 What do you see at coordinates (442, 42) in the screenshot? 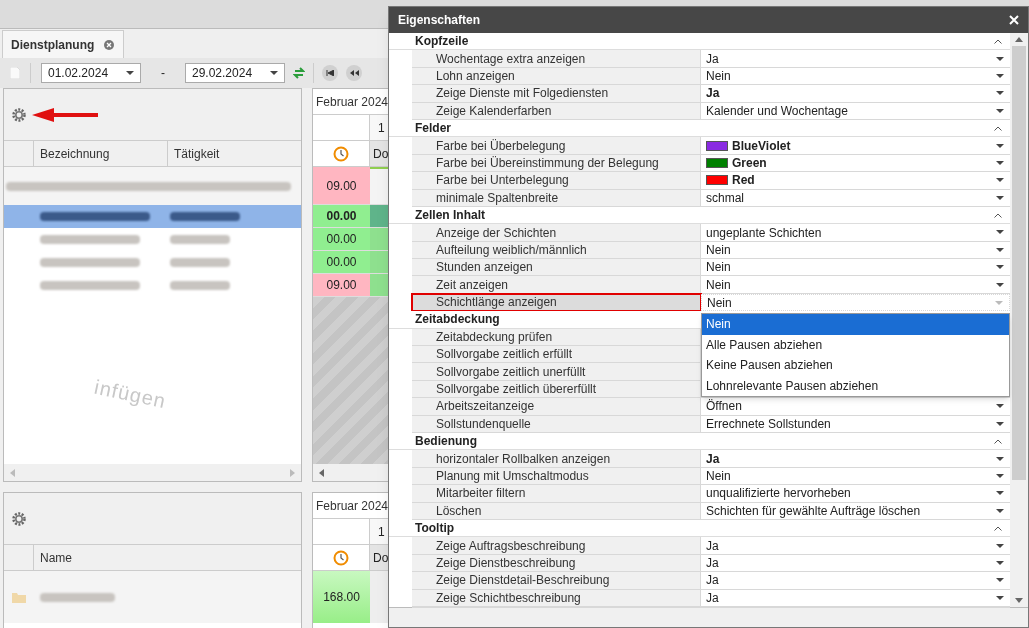
I see `section-header: Kopfzeile` at bounding box center [442, 42].